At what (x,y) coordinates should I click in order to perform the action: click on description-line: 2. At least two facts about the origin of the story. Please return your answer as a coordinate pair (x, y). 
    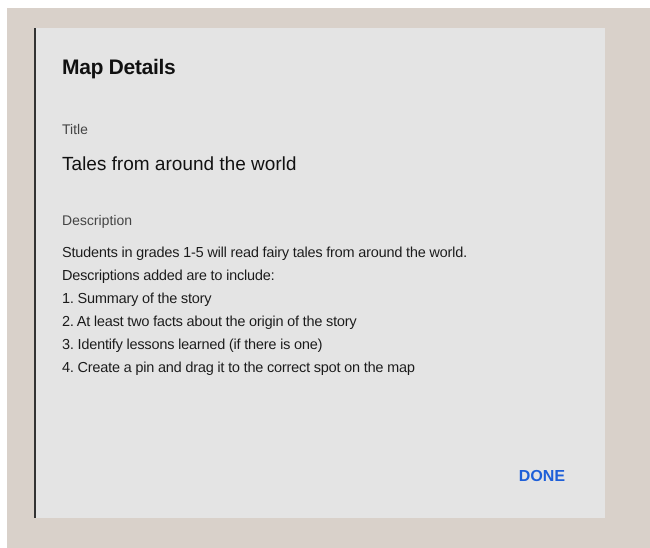
    Looking at the image, I should click on (210, 322).